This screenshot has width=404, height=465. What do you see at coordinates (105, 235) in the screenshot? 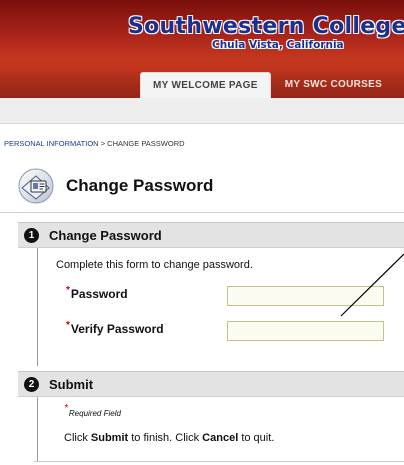
I see `section-change-password-title: Change Password` at bounding box center [105, 235].